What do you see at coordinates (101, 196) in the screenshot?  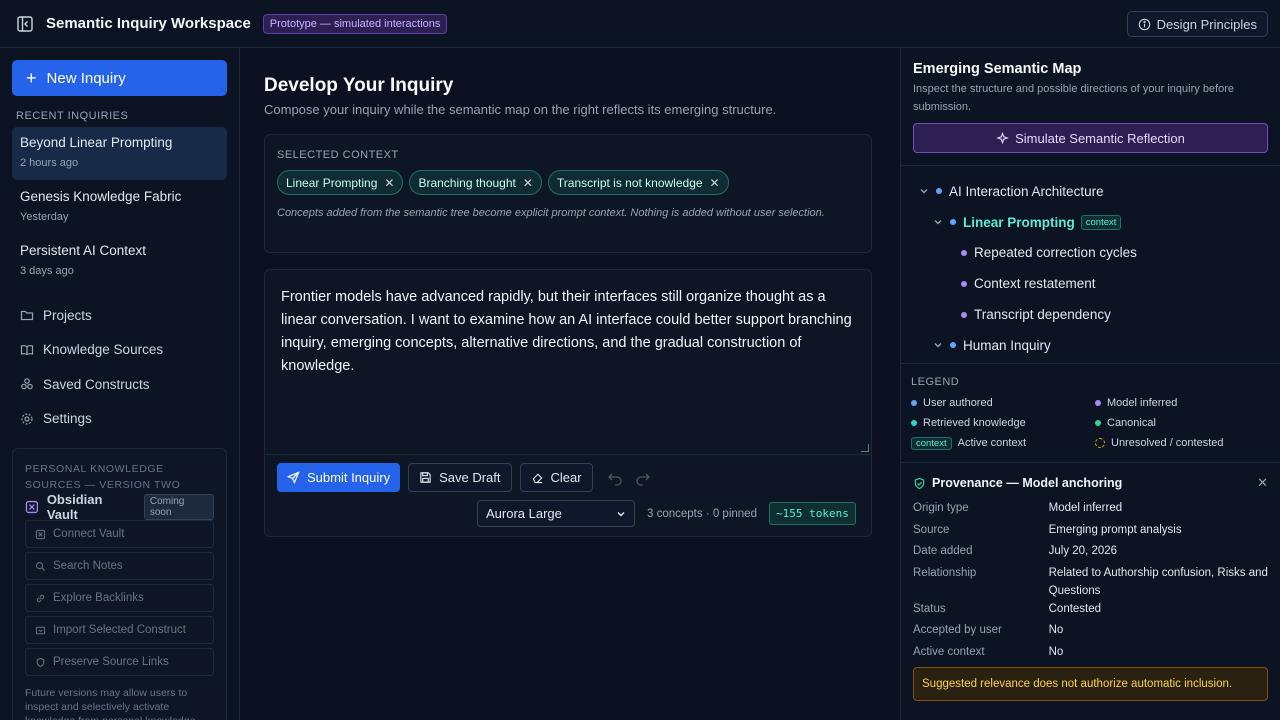 I see `recent-inquiry-title: Genesis Knowledge Fabric` at bounding box center [101, 196].